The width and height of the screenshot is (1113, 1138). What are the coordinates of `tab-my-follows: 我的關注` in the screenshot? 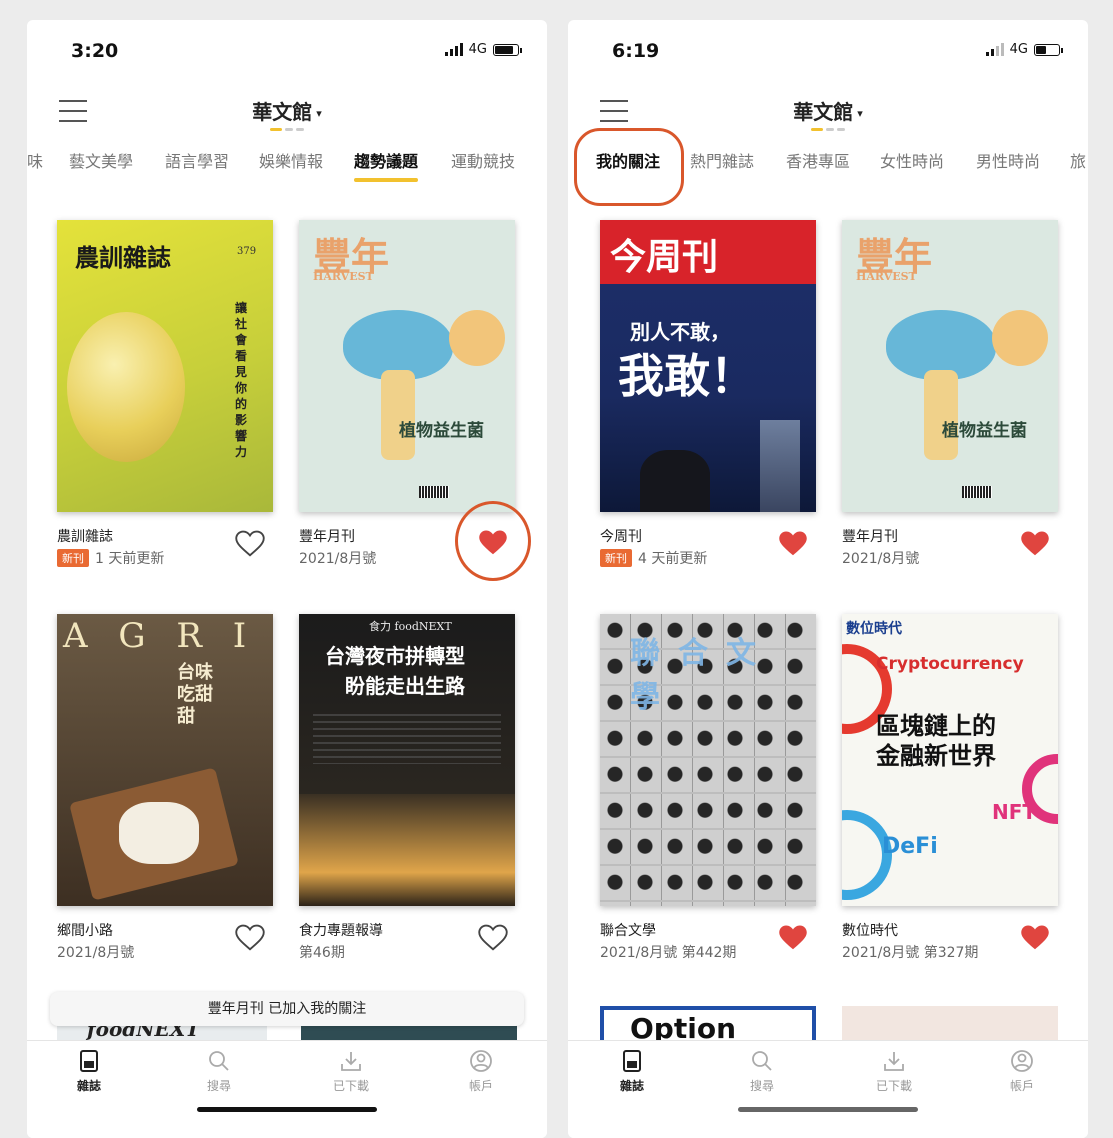 It's located at (628, 165).